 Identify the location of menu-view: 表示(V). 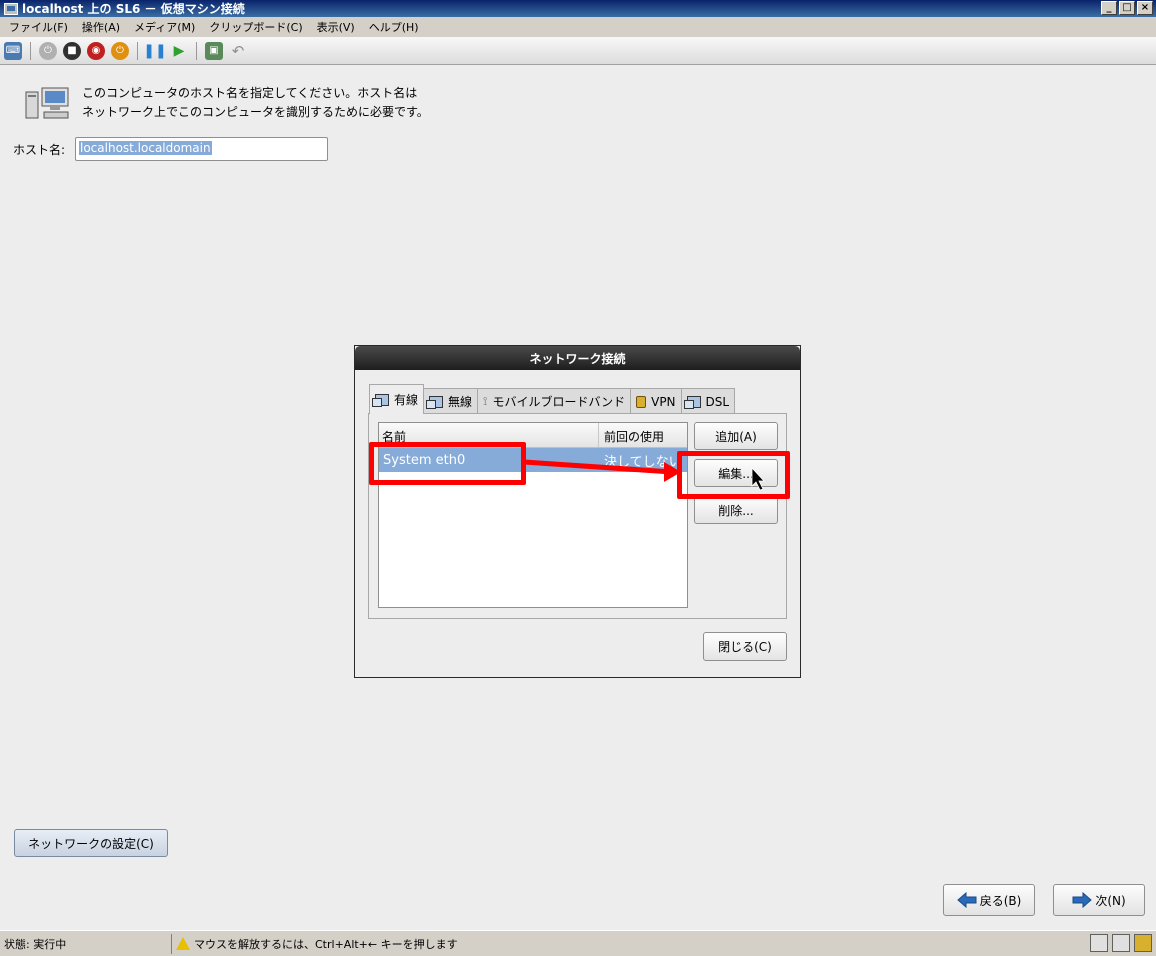
(336, 27).